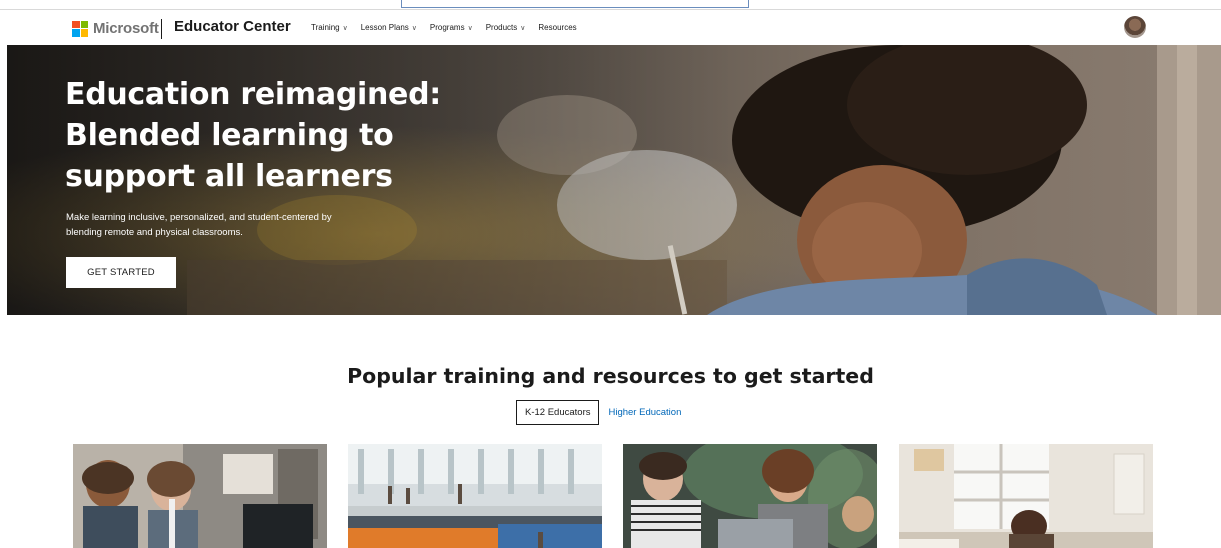  I want to click on nav-training: Training ∨, so click(329, 27).